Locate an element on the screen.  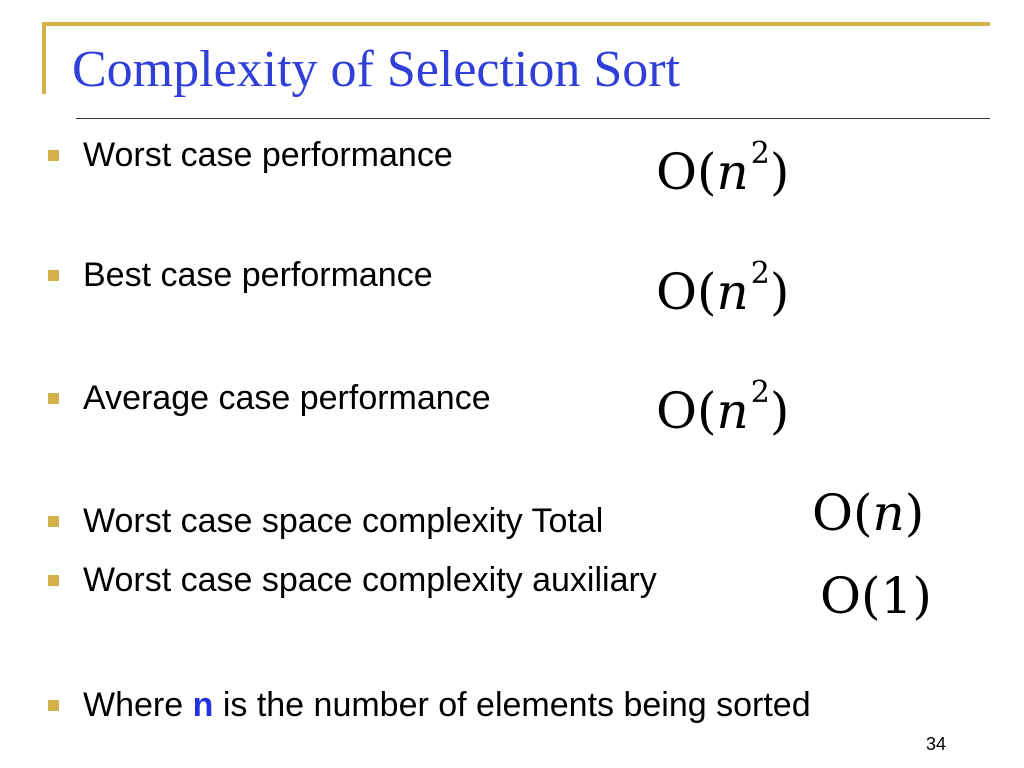
bullet-space-complexity-auxiliary: Worst case space complexity auxiliary is located at coordinates (352, 580).